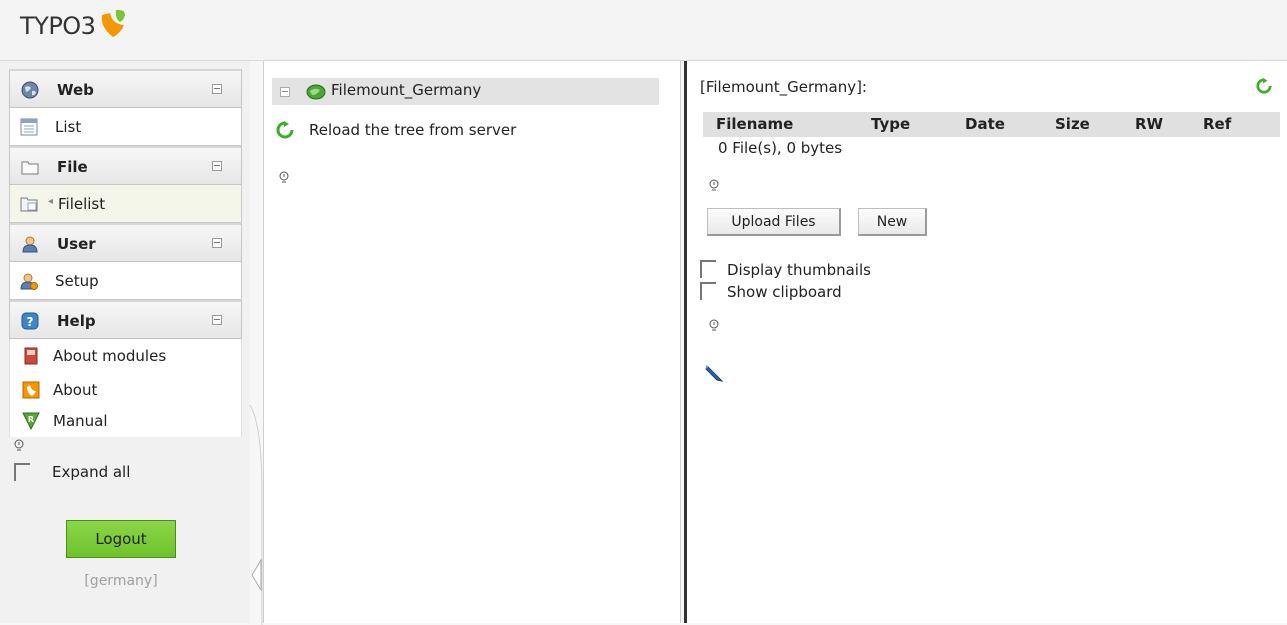 The image size is (1287, 625). Describe the element at coordinates (22, 472) in the screenshot. I see `expand-all-checkbox` at that location.